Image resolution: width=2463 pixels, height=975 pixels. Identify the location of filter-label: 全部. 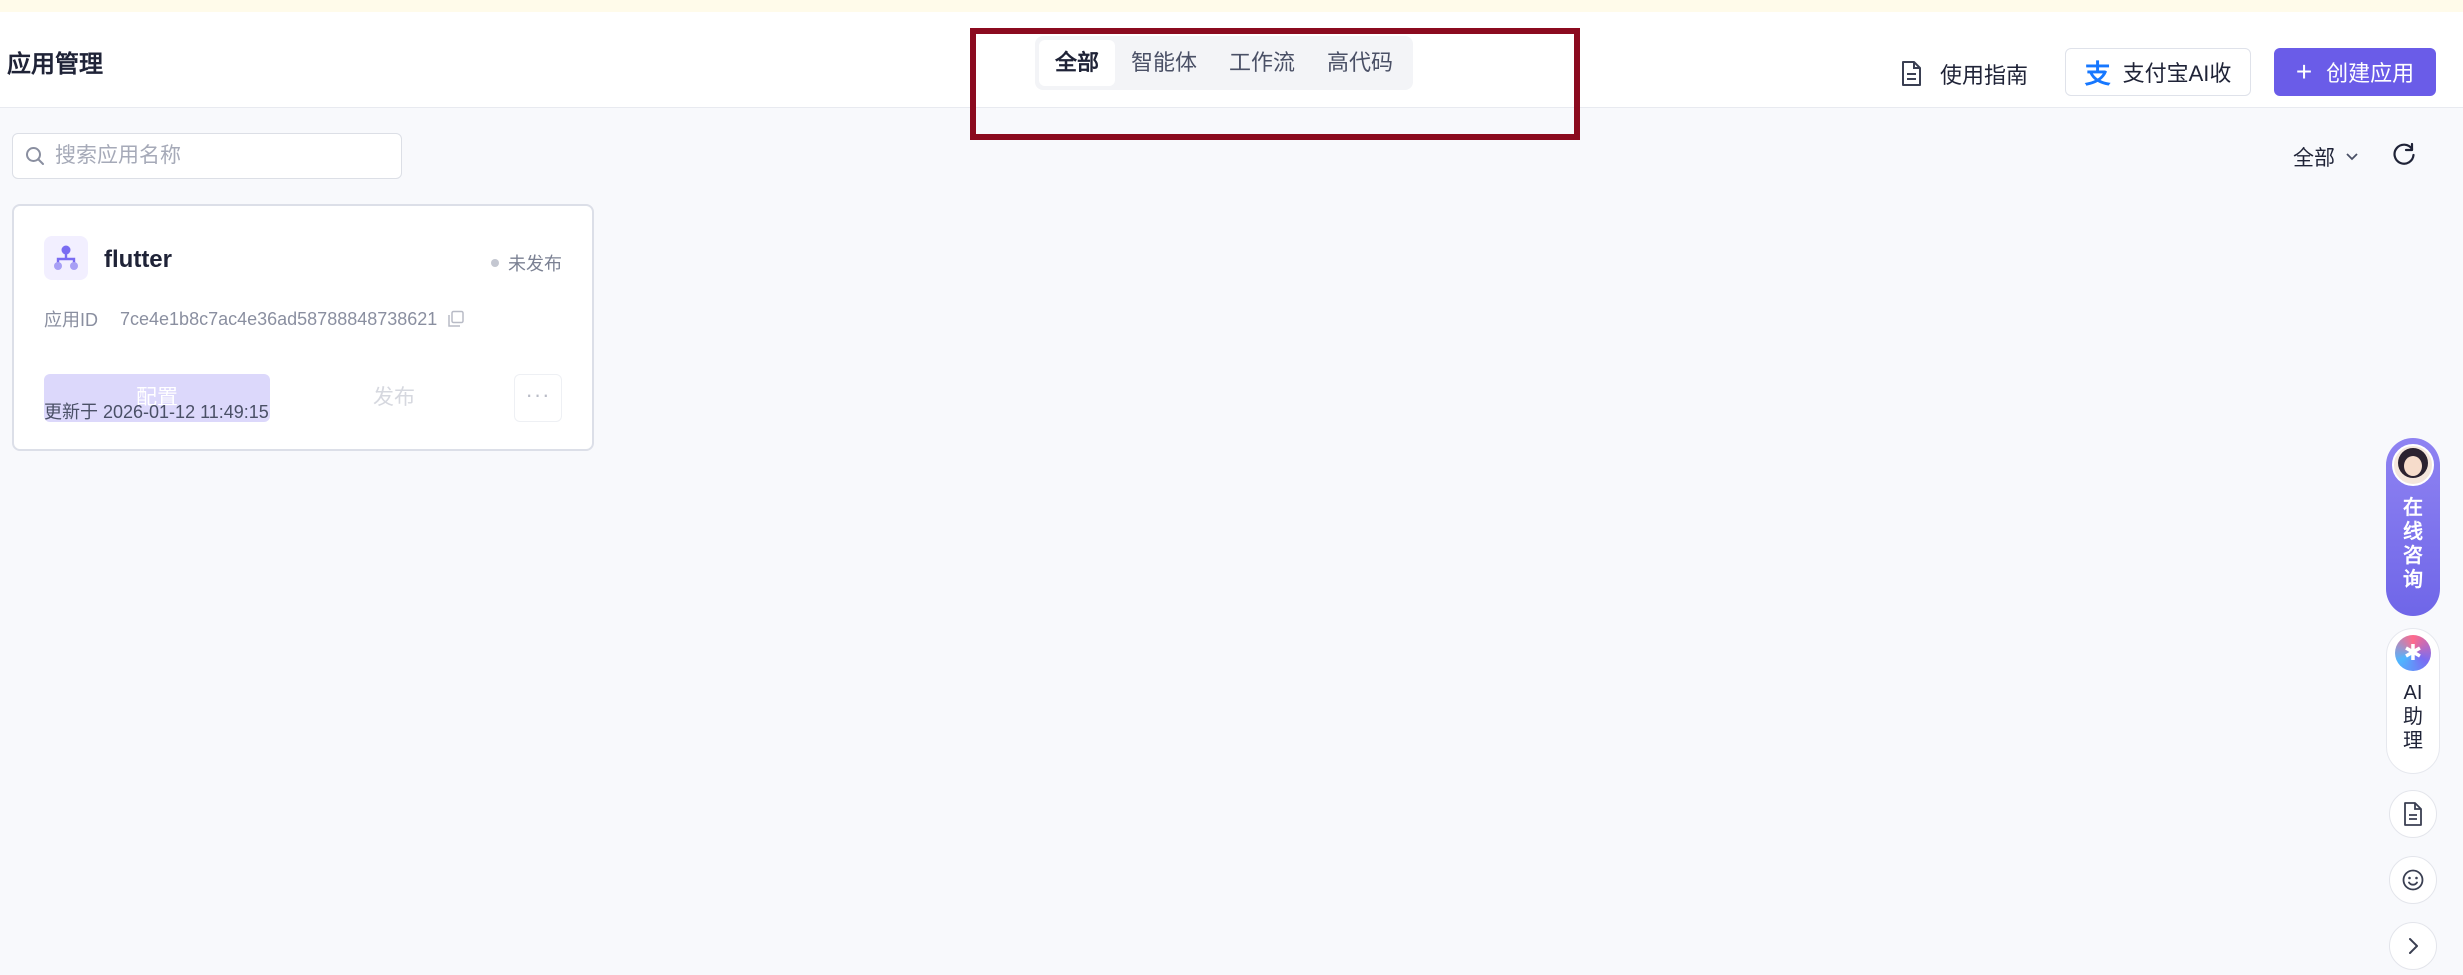
(2314, 158).